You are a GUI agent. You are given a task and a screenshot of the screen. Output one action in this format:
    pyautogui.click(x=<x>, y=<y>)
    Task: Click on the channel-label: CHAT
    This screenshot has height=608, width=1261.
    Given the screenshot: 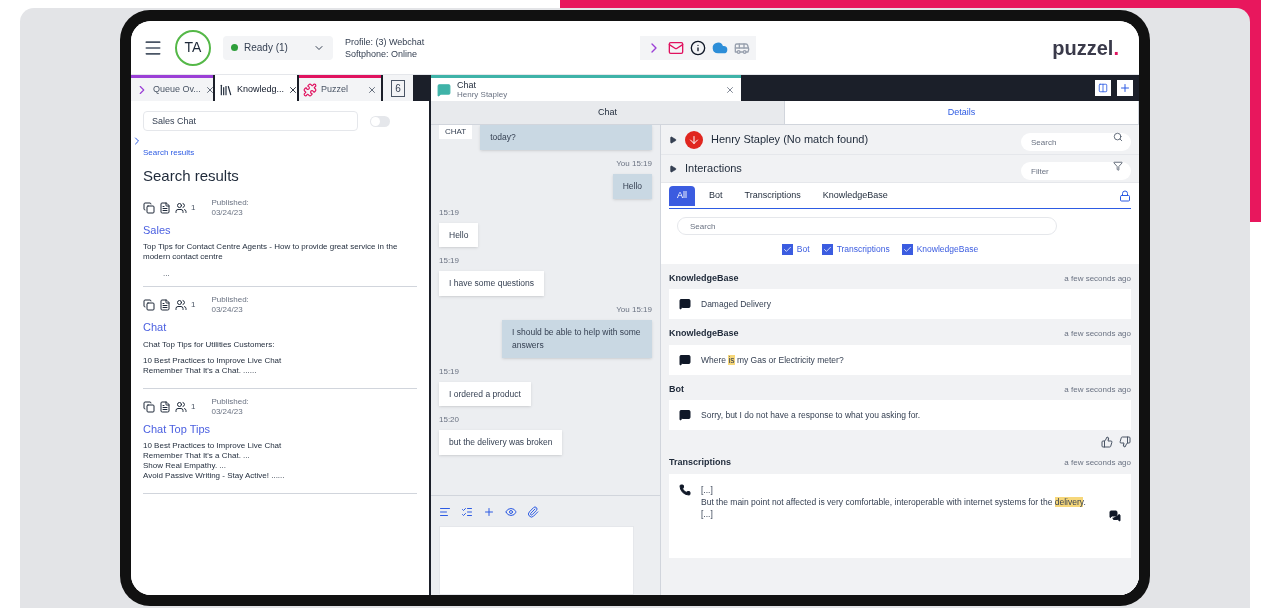 What is the action you would take?
    pyautogui.click(x=456, y=132)
    